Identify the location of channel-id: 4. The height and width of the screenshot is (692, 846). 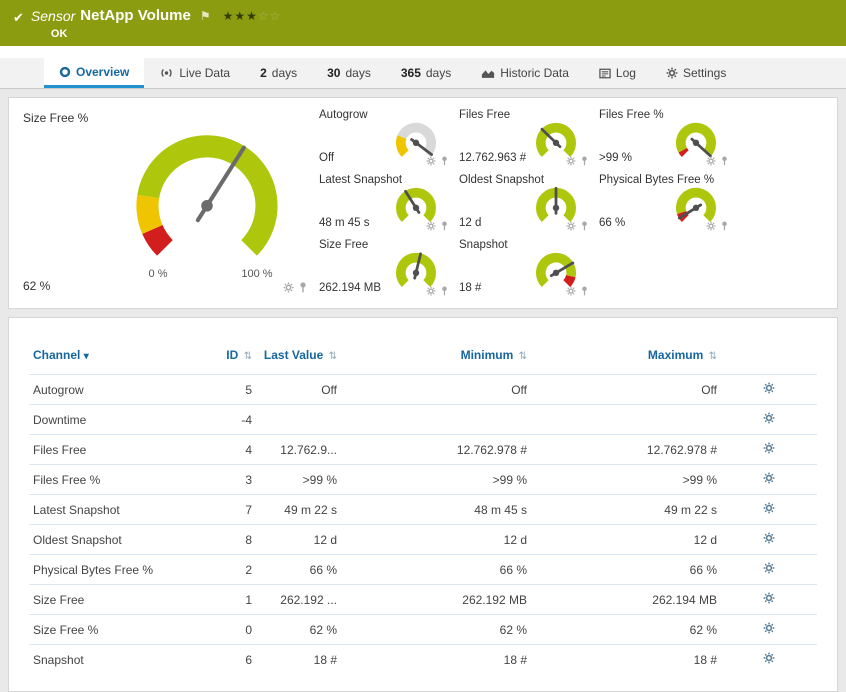
(225, 449).